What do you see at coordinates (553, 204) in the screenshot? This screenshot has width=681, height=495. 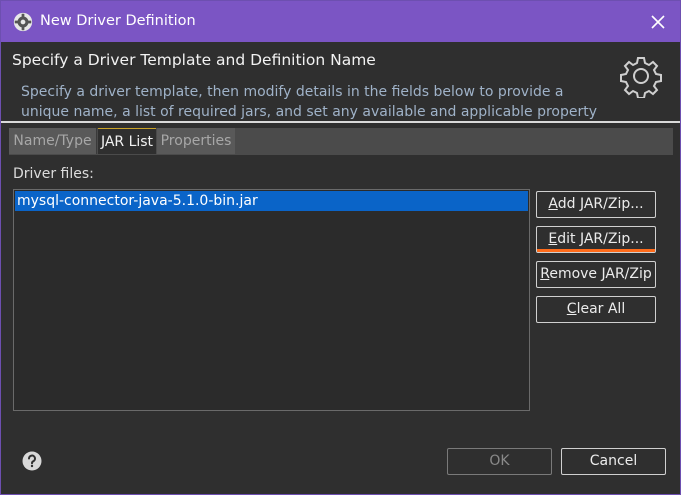 I see `add-jar-mnemonic: A` at bounding box center [553, 204].